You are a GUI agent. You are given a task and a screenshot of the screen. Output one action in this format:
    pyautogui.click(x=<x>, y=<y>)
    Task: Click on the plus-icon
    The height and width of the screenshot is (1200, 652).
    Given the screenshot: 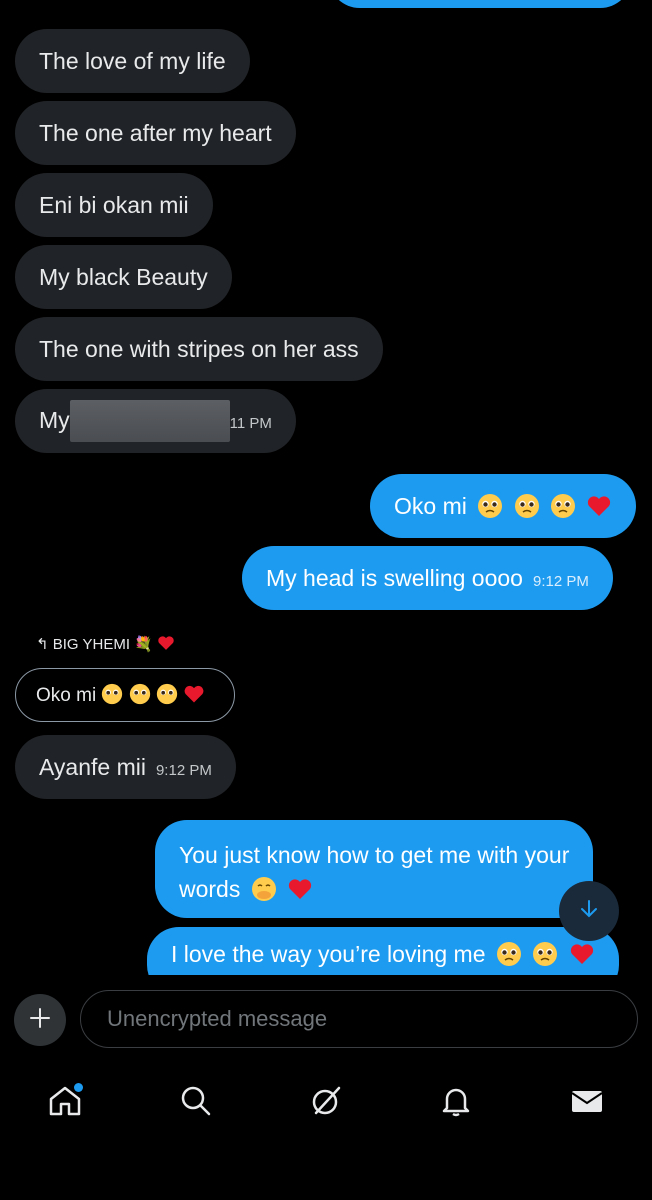 What is the action you would take?
    pyautogui.click(x=40, y=1020)
    